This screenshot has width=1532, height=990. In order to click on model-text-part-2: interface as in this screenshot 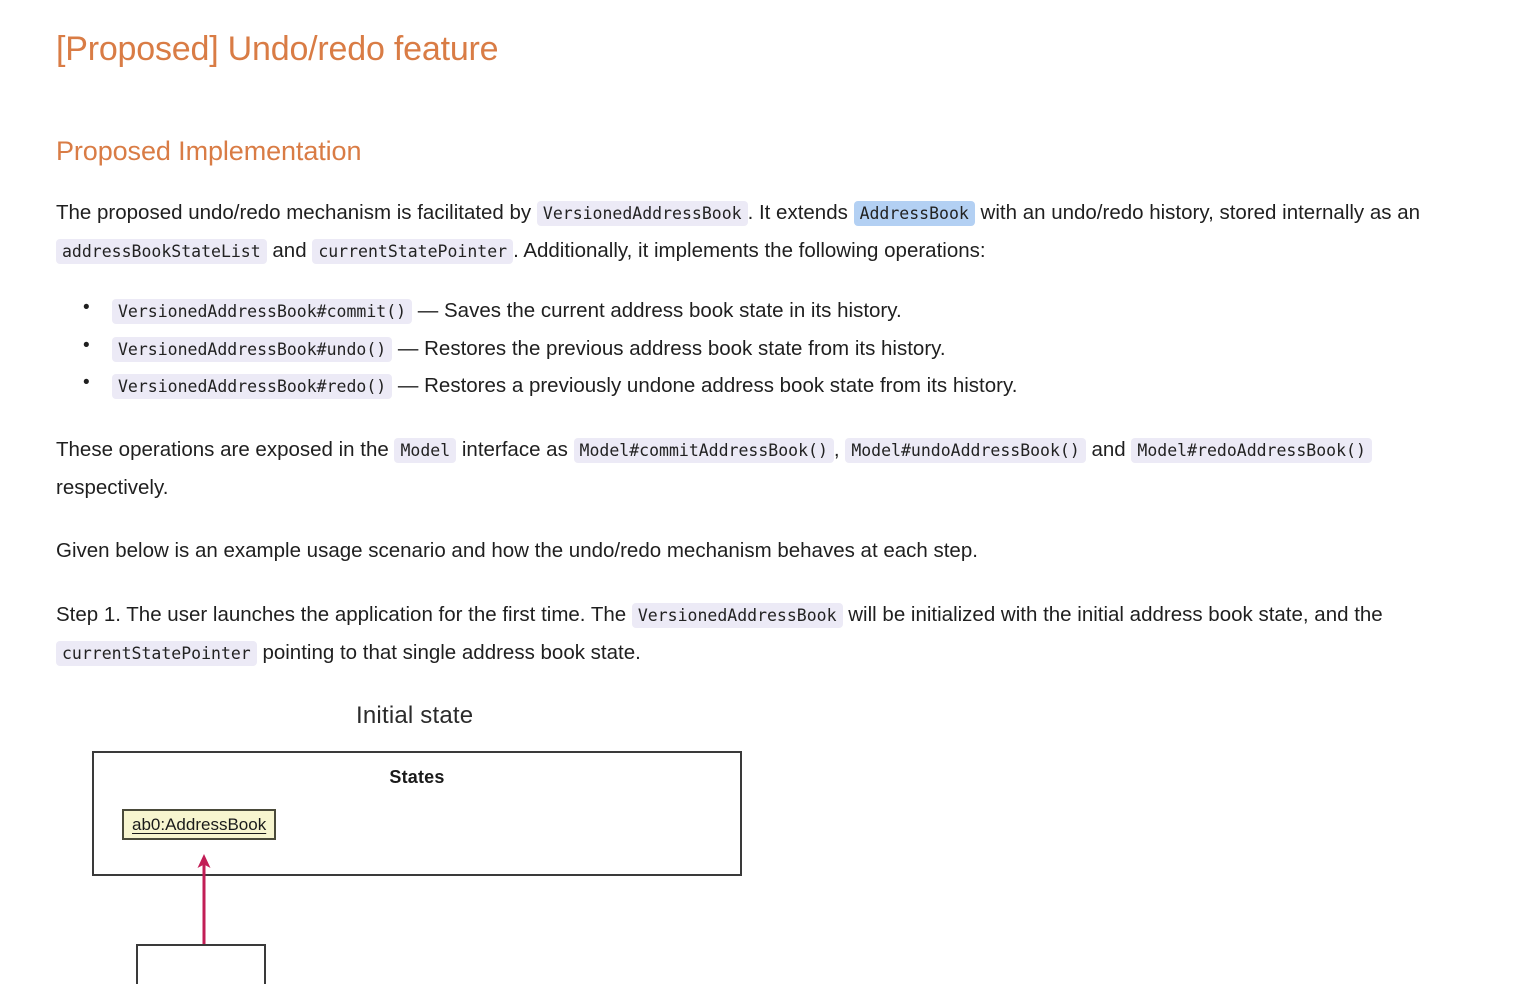, I will do `click(514, 449)`.